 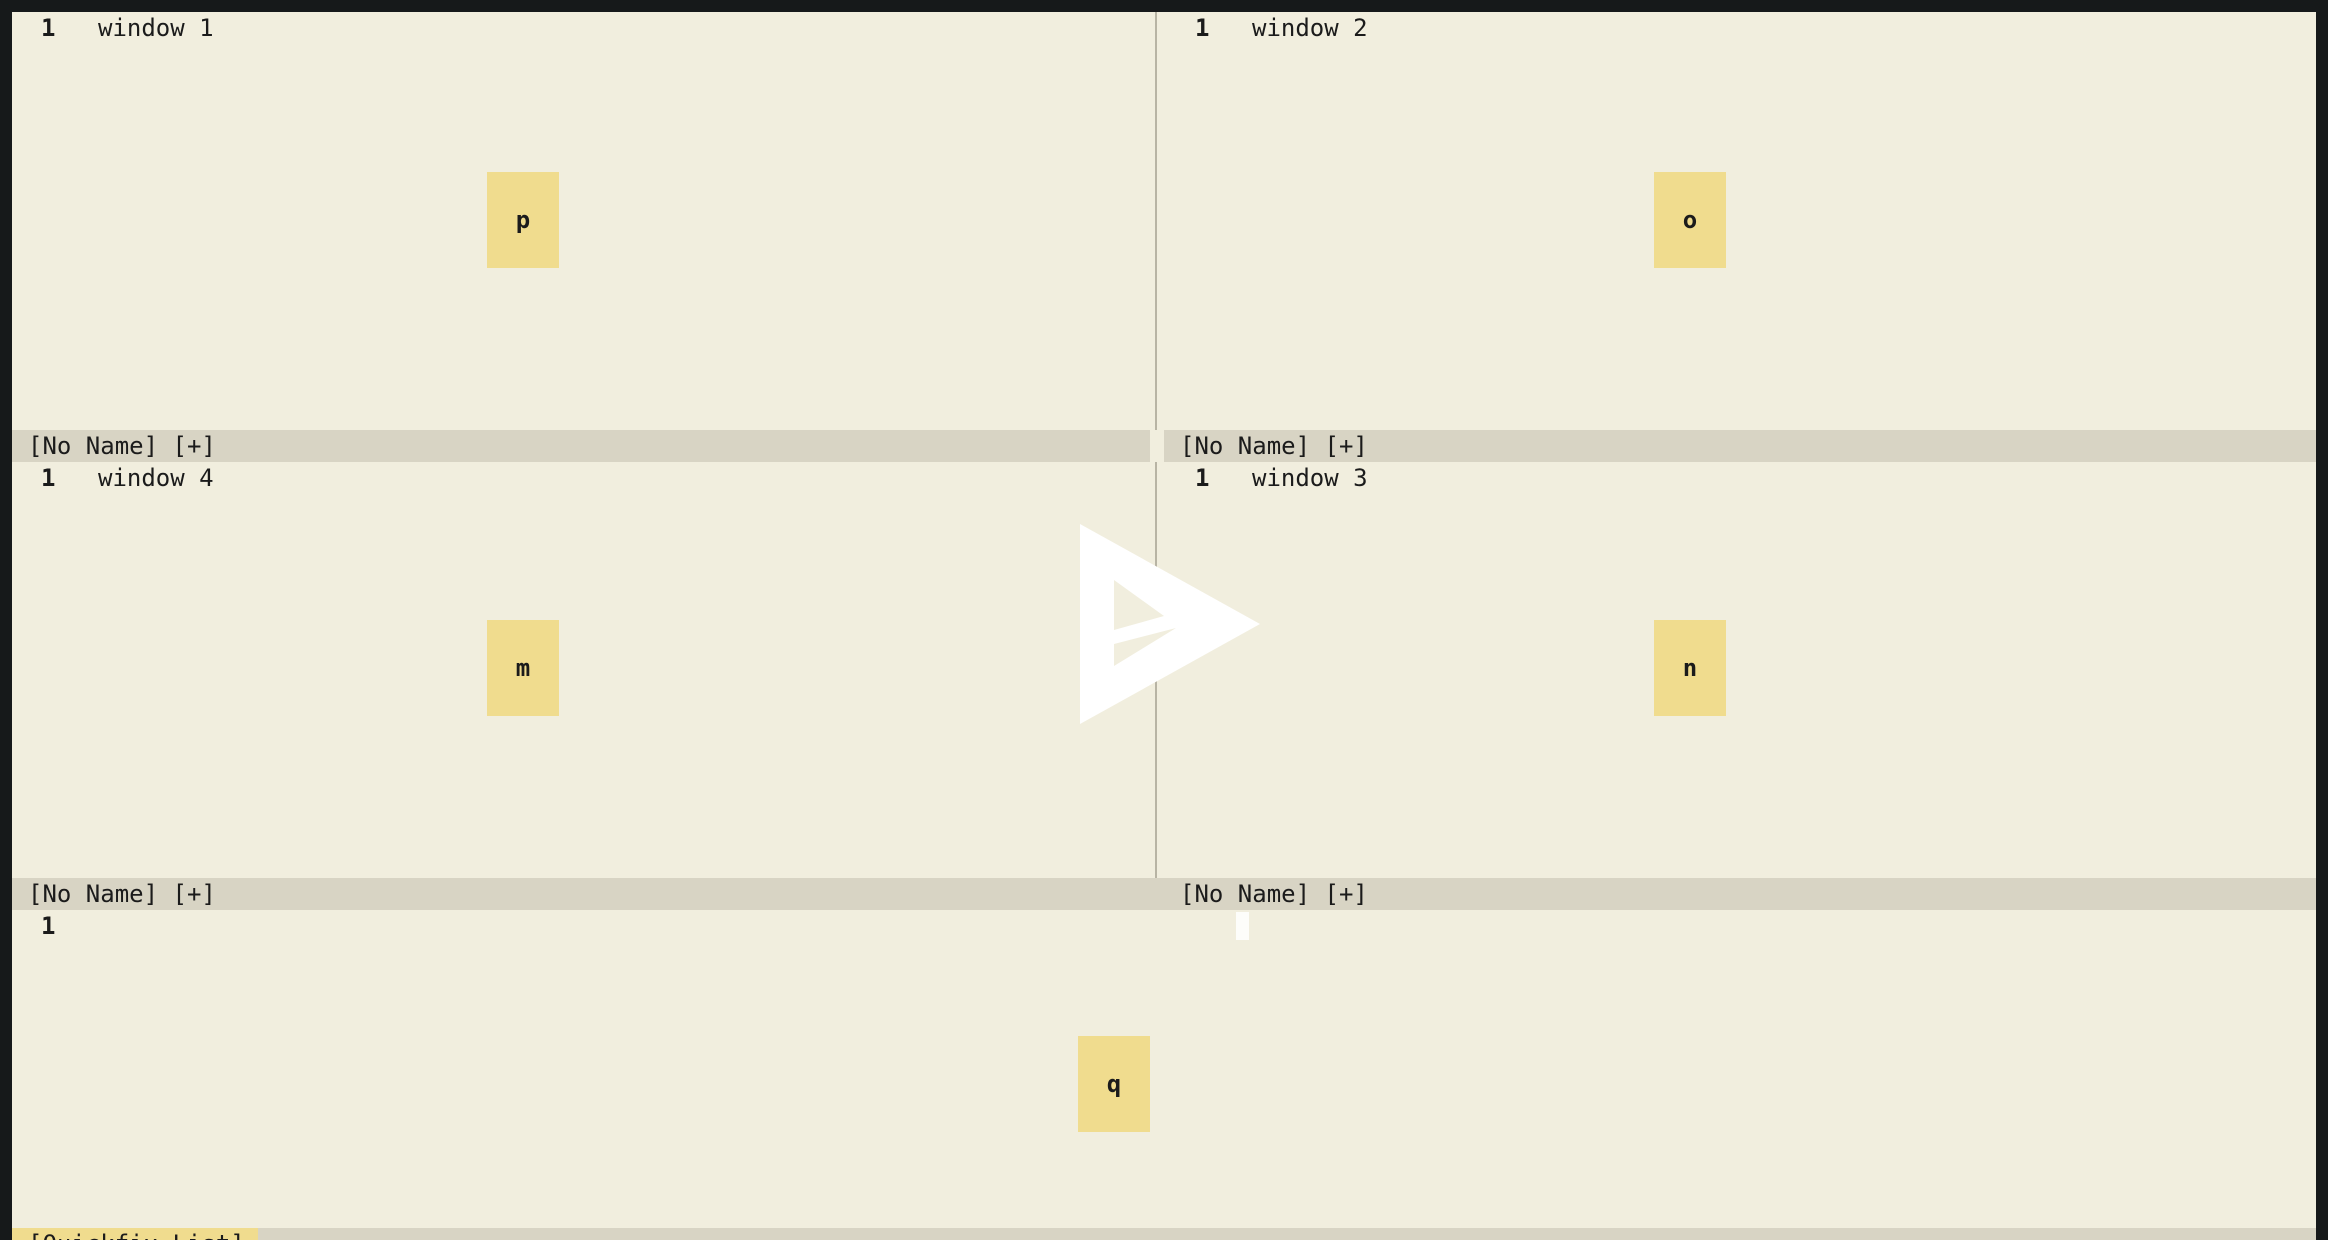 I want to click on window-hint-q: q, so click(x=1114, y=1084).